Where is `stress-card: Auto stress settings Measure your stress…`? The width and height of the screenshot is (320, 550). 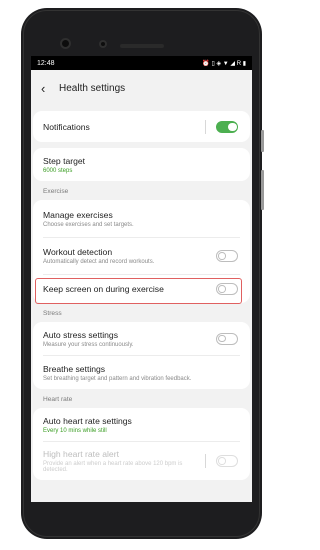 stress-card: Auto stress settings Measure your stress… is located at coordinates (141, 355).